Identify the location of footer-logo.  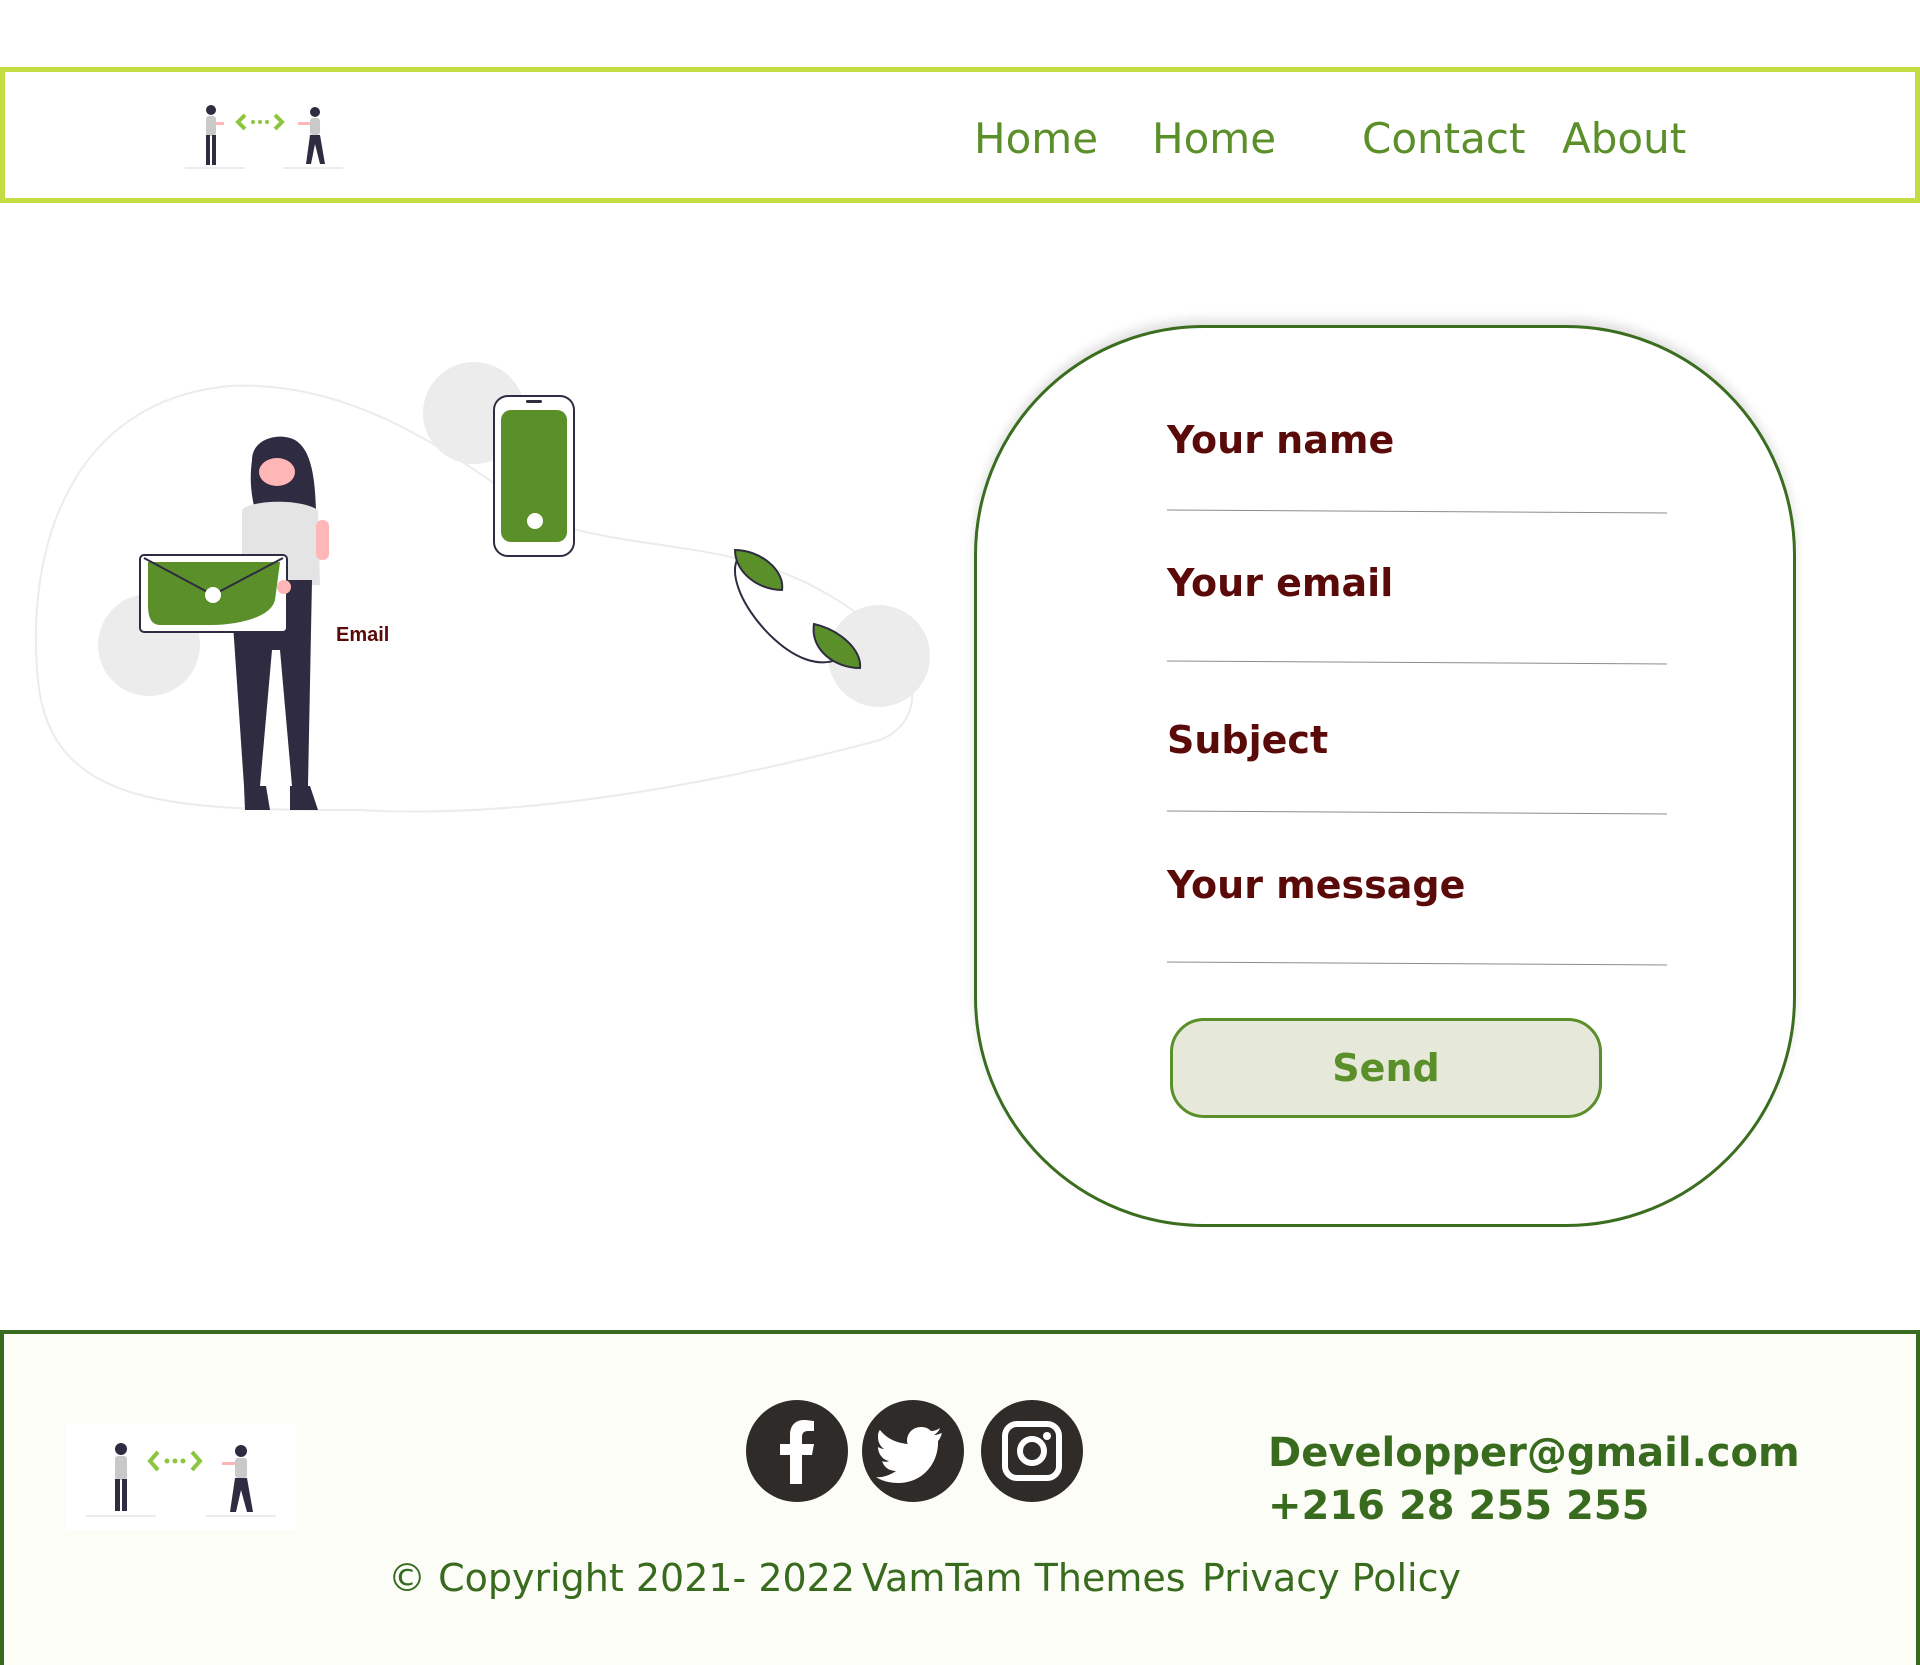
(181, 1477).